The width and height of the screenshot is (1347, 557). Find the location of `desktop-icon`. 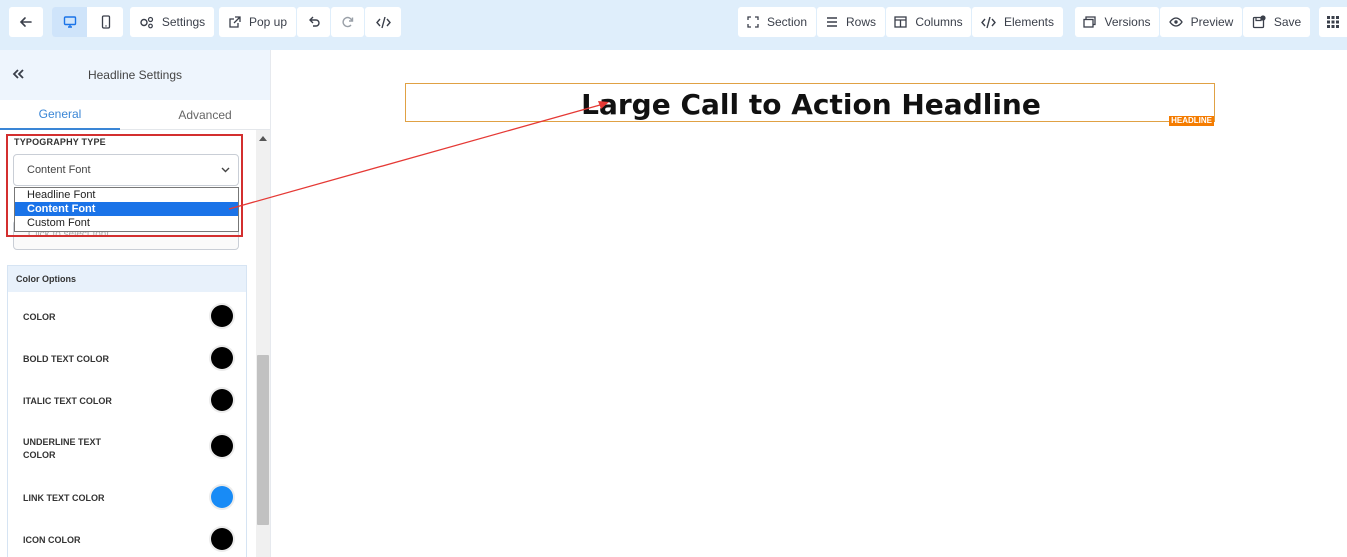

desktop-icon is located at coordinates (69, 22).